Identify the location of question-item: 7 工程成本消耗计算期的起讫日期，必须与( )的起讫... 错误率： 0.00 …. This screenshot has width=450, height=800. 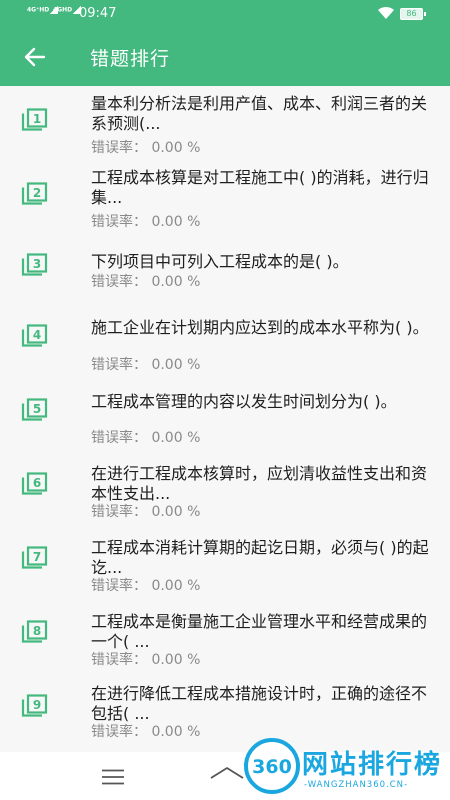
(225, 573).